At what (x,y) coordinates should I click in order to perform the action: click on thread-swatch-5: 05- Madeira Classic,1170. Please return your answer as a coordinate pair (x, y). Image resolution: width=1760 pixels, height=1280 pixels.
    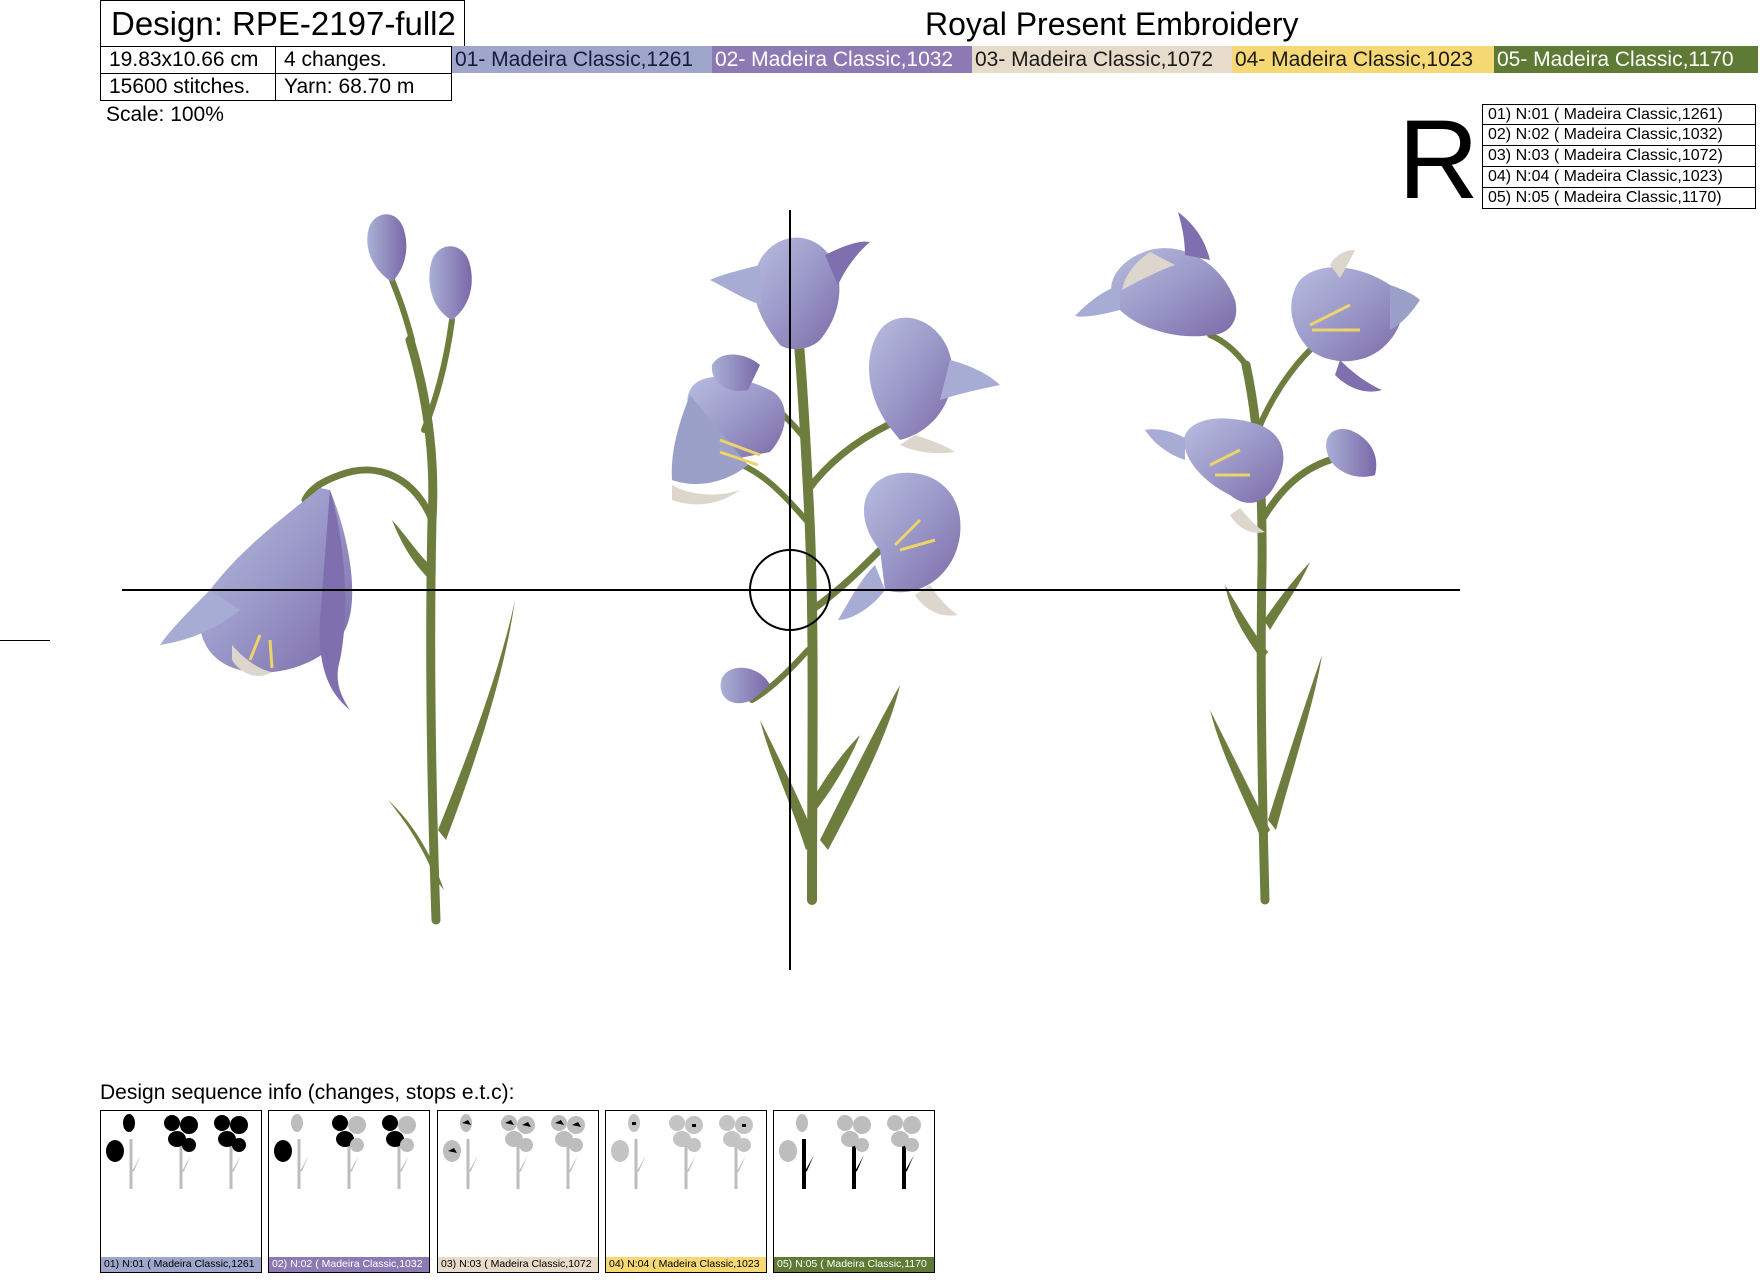
    Looking at the image, I should click on (1626, 59).